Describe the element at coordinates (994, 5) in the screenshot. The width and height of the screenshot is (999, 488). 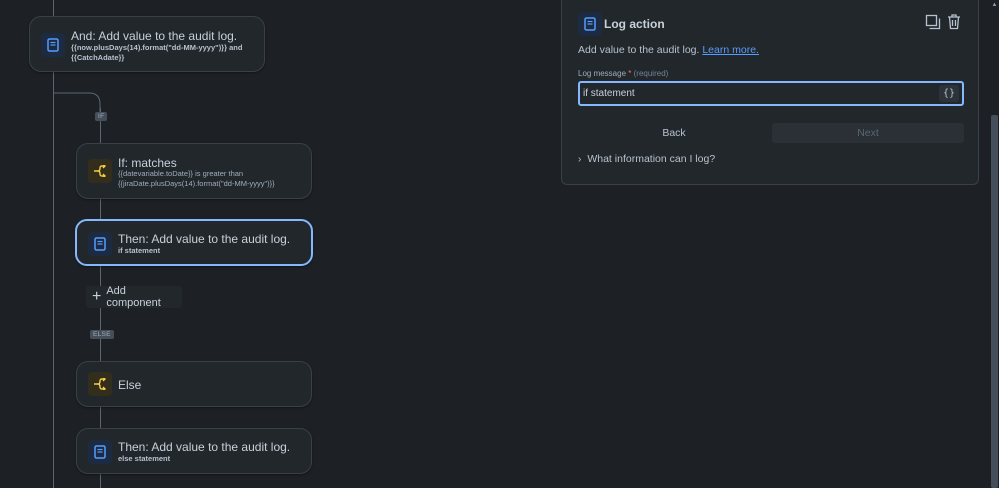
I see `scroll-up-arrow-icon: ▲` at that location.